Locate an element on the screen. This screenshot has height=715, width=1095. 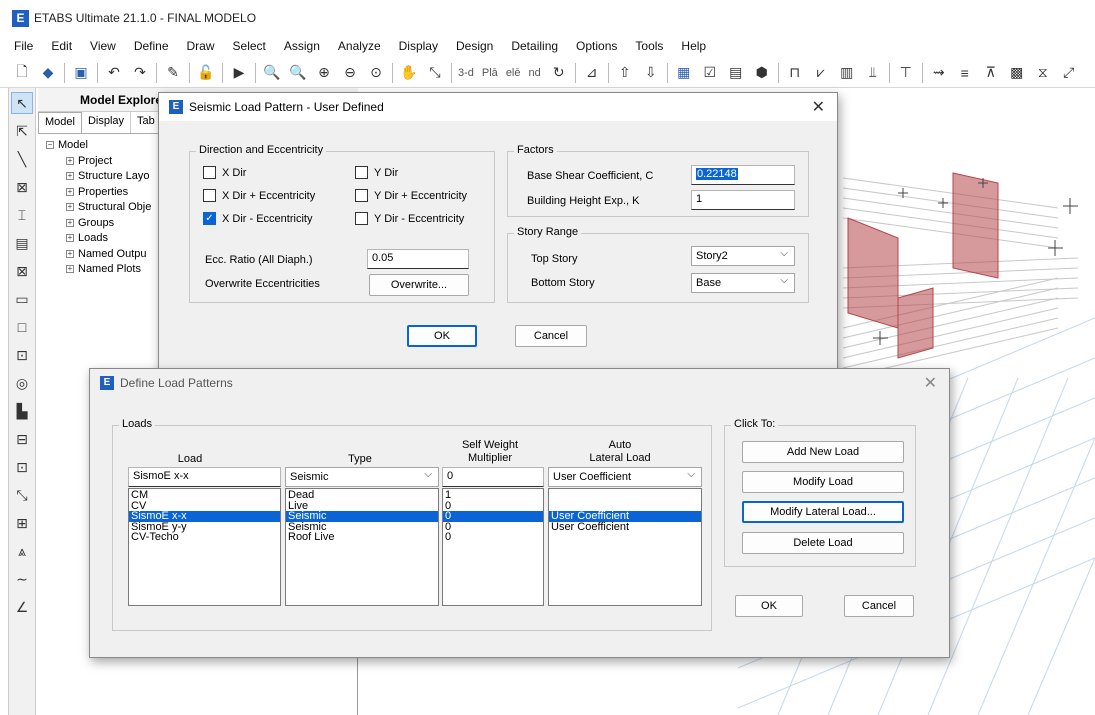
multiplier-list: 1 0 0 0 0 is located at coordinates (493, 547).